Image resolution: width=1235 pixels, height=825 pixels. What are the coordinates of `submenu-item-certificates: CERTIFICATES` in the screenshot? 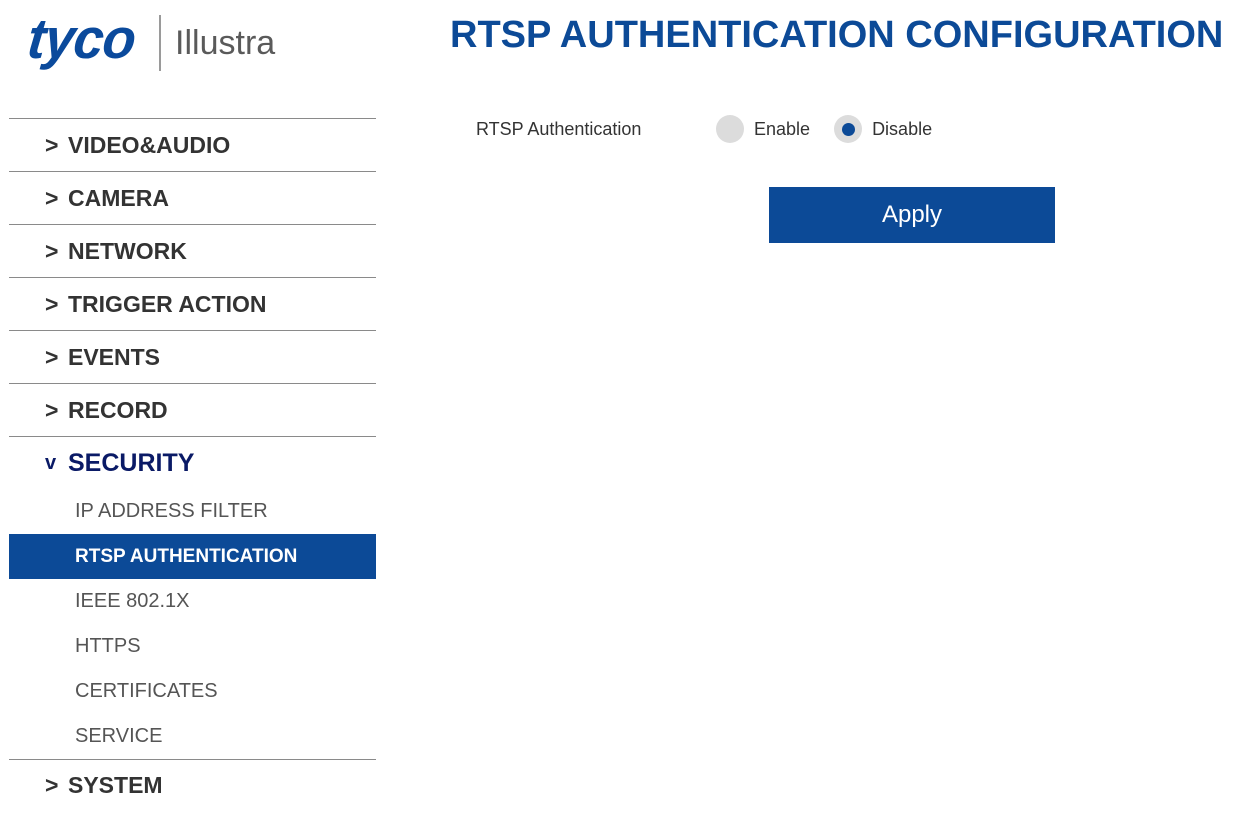 It's located at (192, 691).